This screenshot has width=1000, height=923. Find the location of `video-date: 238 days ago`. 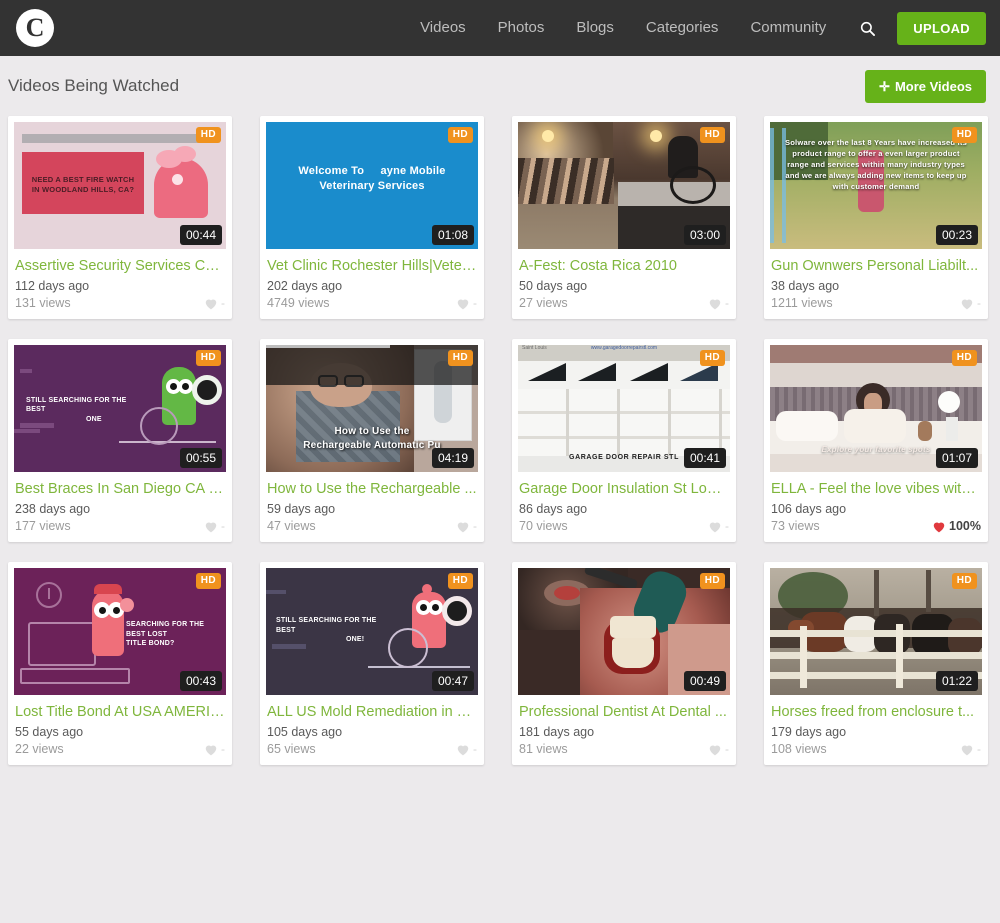

video-date: 238 days ago is located at coordinates (53, 509).